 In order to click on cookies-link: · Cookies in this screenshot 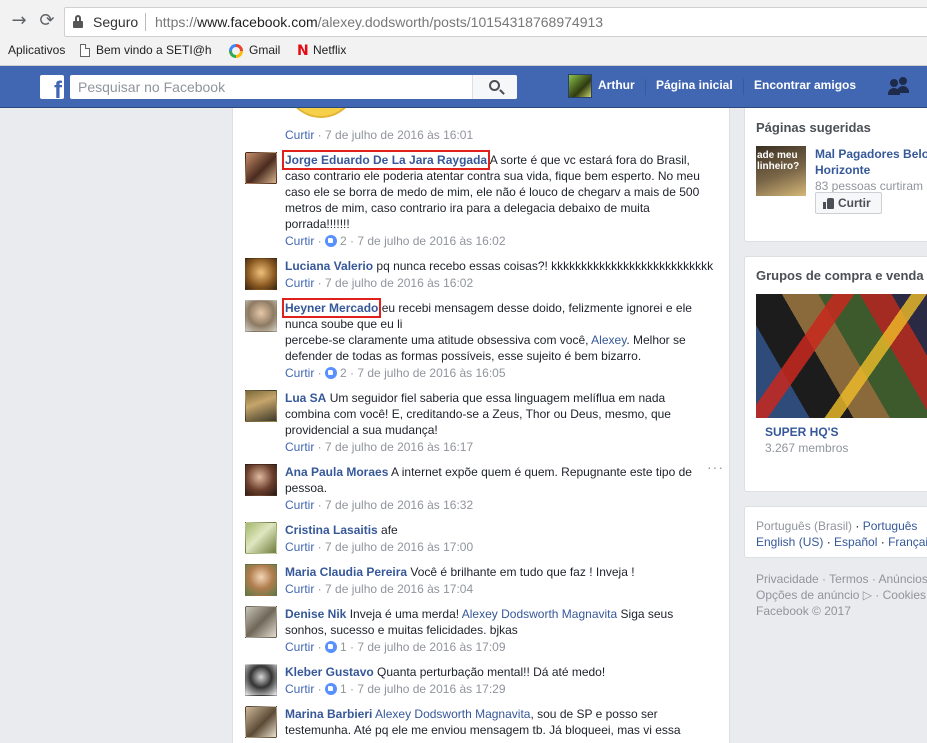, I will do `click(899, 595)`.